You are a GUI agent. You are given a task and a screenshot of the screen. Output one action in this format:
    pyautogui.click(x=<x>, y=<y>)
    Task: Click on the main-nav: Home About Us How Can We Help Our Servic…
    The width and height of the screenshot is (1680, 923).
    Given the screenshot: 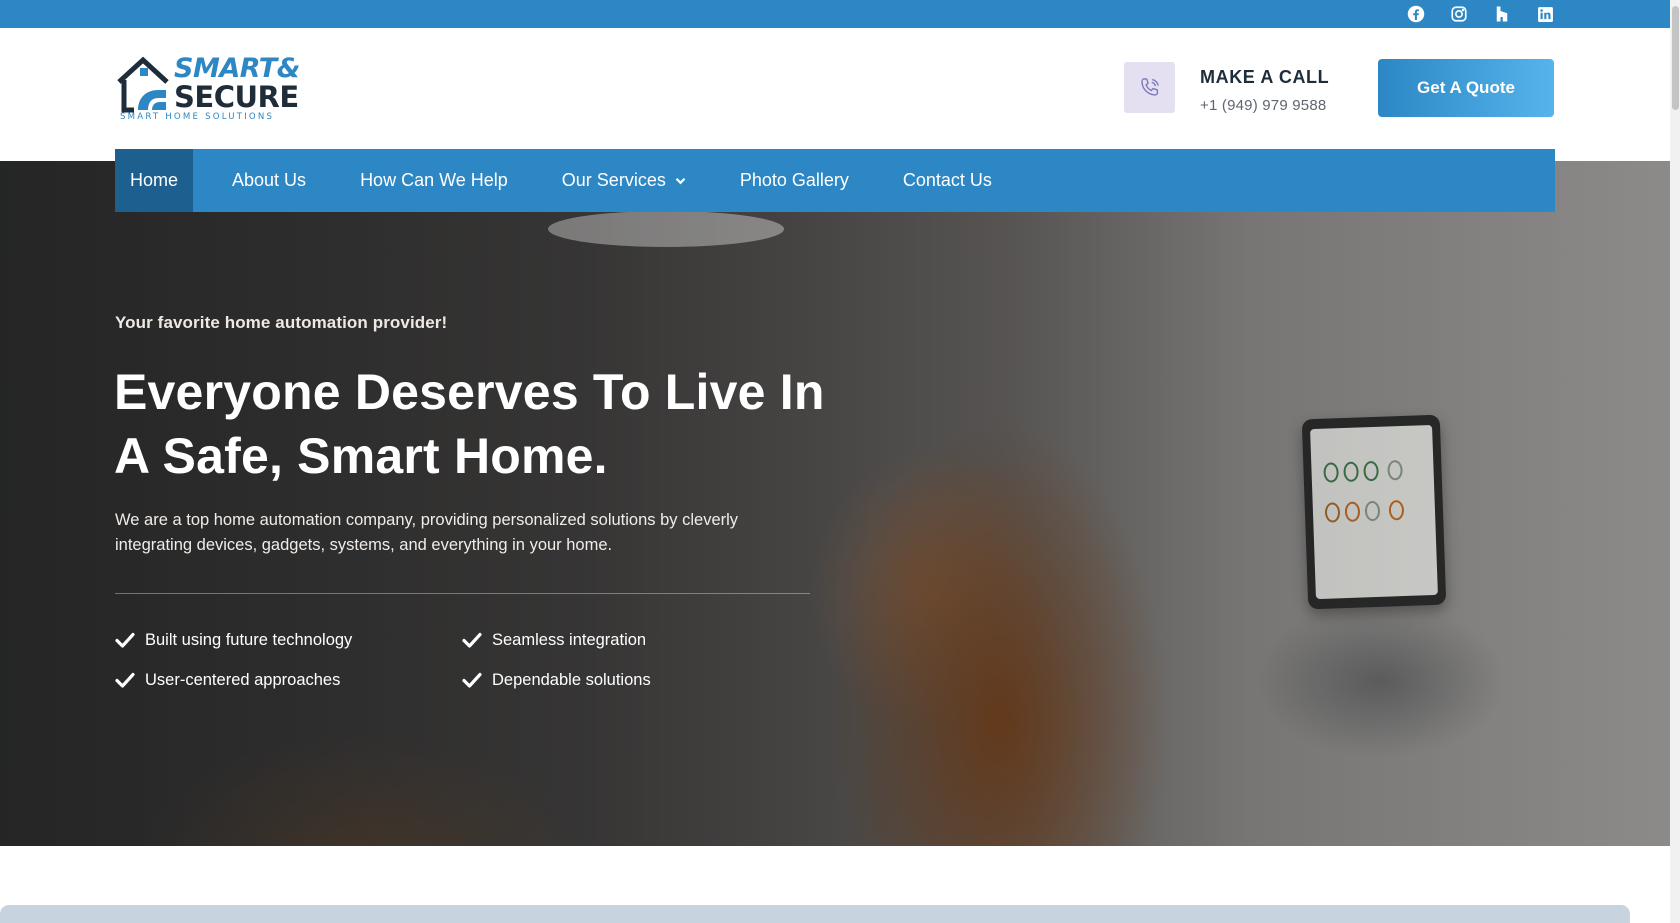 What is the action you would take?
    pyautogui.click(x=835, y=180)
    